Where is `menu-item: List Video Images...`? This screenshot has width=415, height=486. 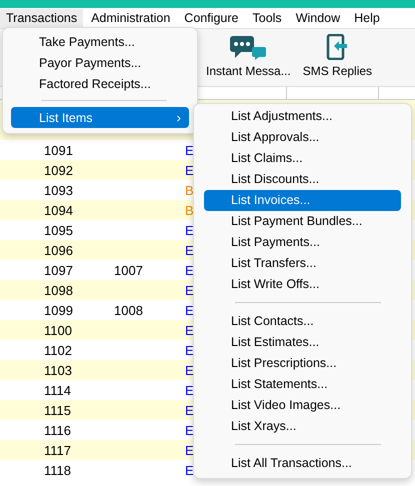 menu-item: List Video Images... is located at coordinates (302, 405).